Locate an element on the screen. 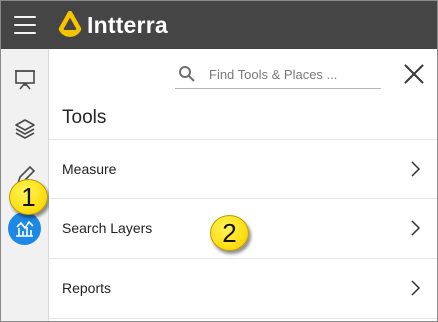  callout-badge-1: 1 is located at coordinates (28, 197).